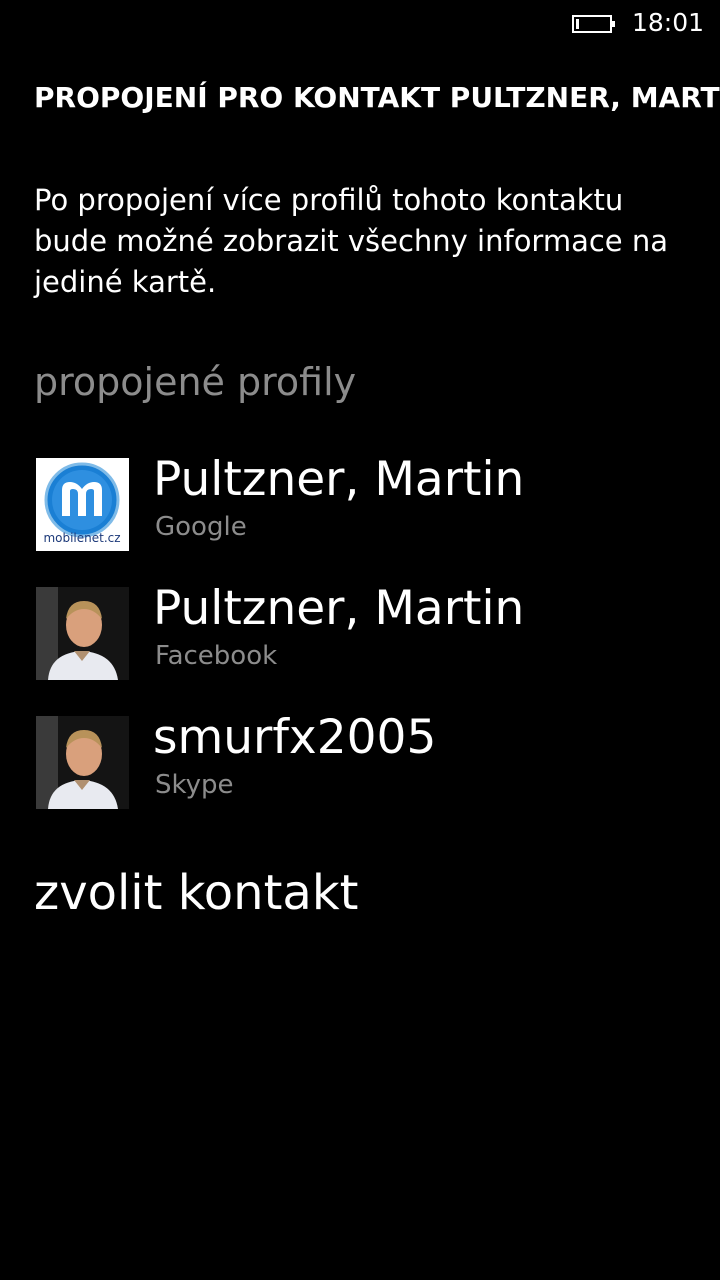  I want to click on profile-item-facebook: Pultzner, Martin Facebook, so click(378, 630).